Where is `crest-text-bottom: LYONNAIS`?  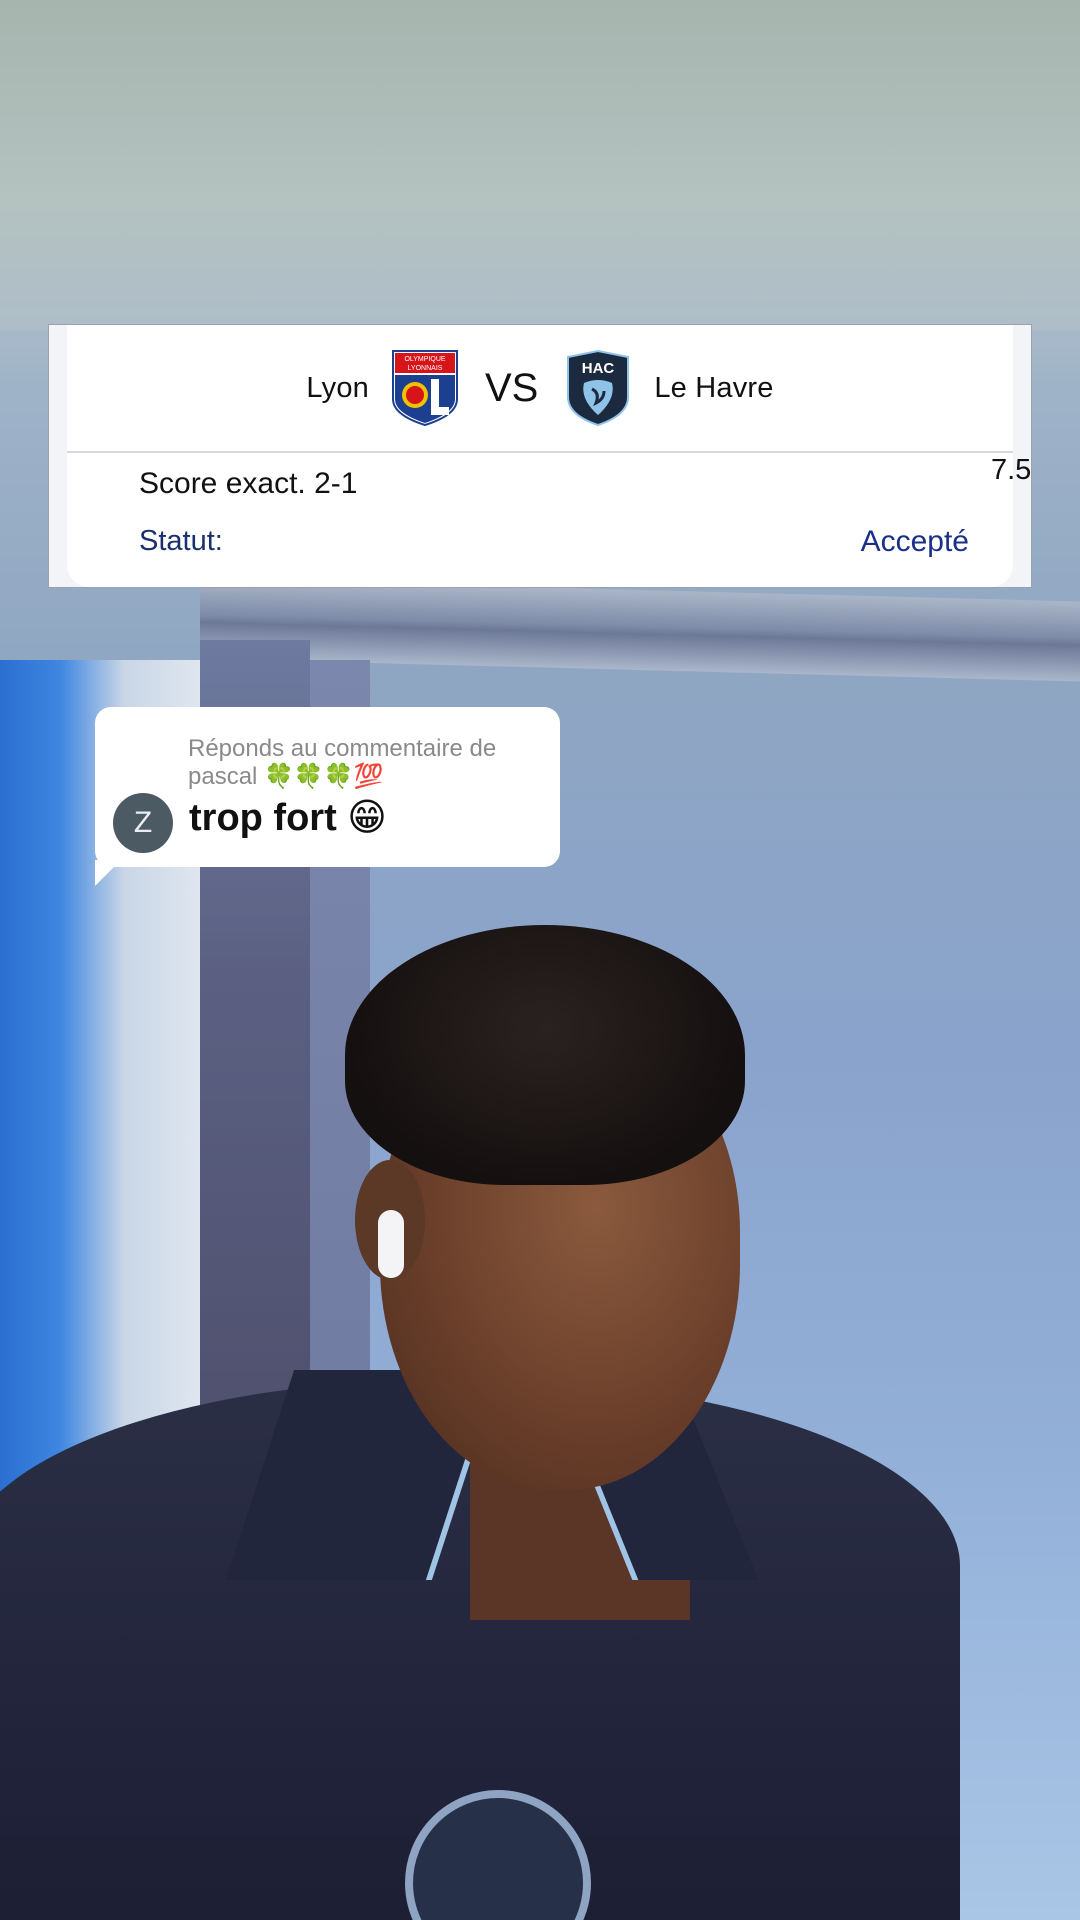 crest-text-bottom: LYONNAIS is located at coordinates (425, 368).